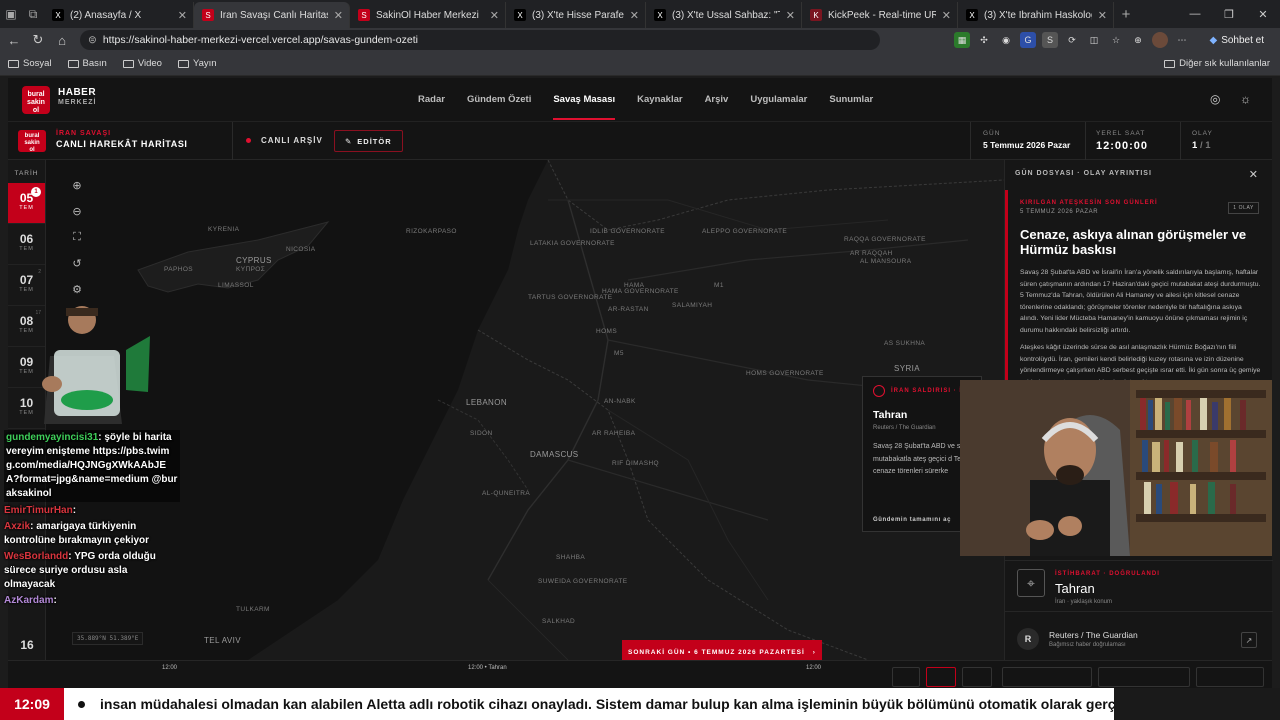 The image size is (1280, 720). What do you see at coordinates (30, 63) in the screenshot?
I see `bookmark-folder: Sosyal` at bounding box center [30, 63].